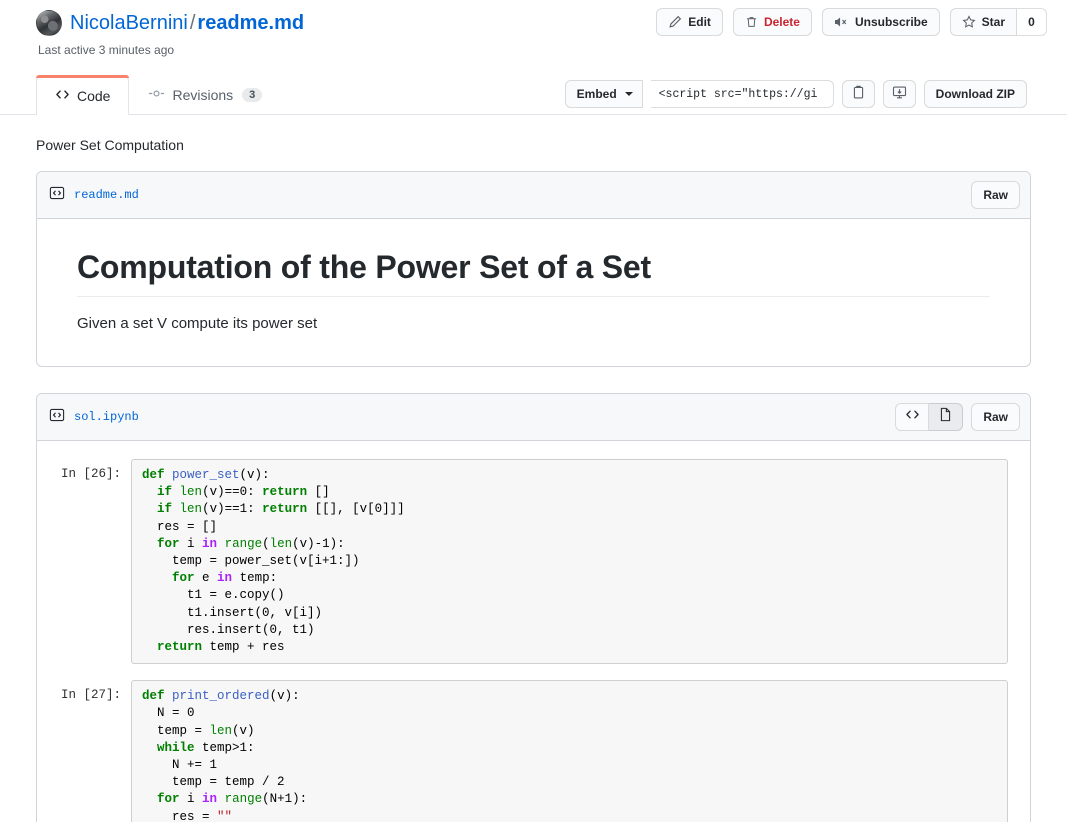 The image size is (1067, 822). Describe the element at coordinates (1032, 22) in the screenshot. I see `star-count: 0` at that location.